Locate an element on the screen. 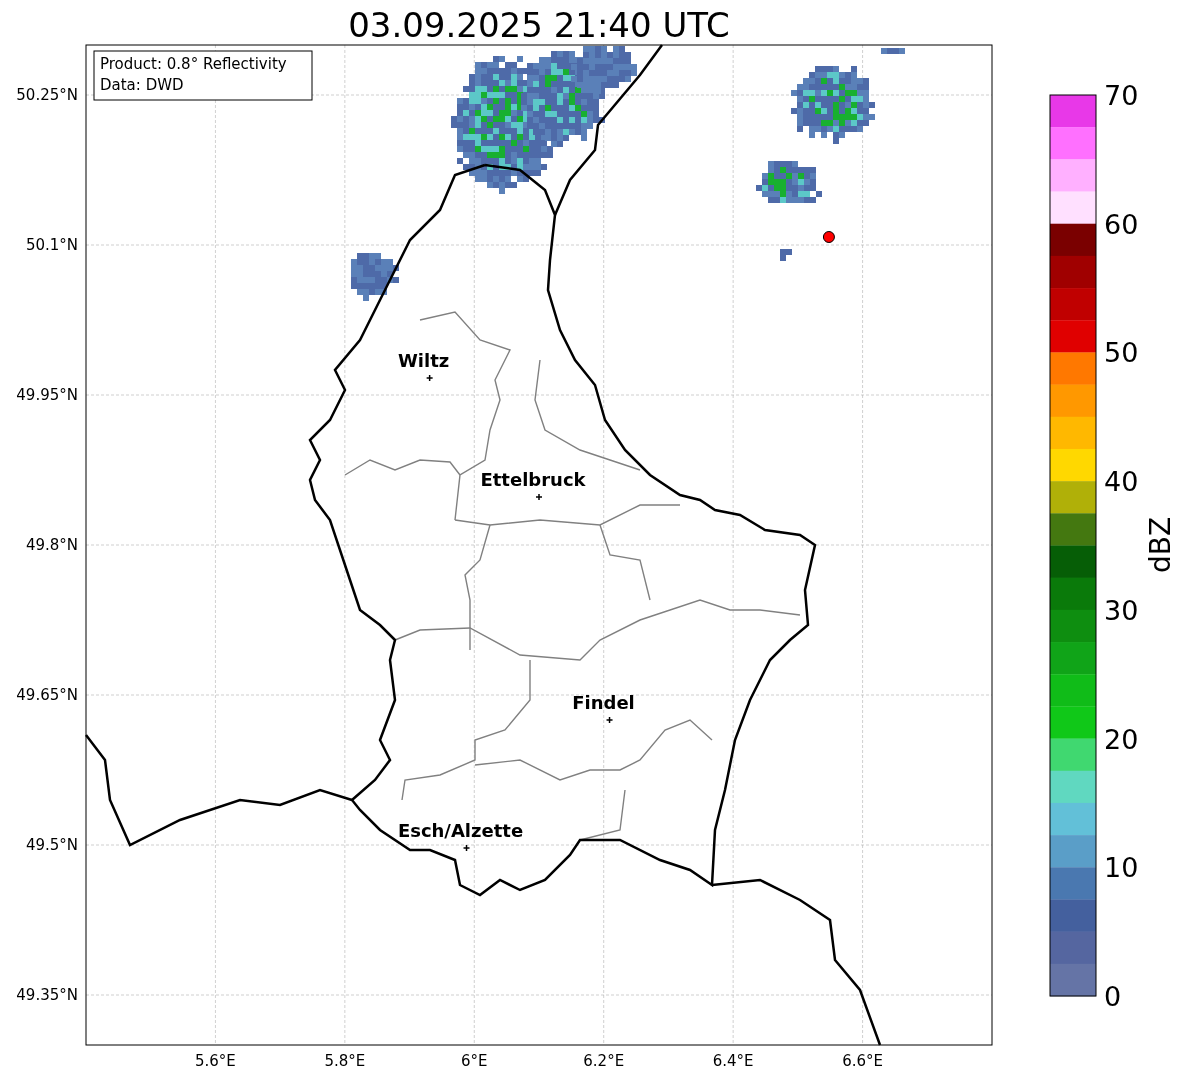 Image resolution: width=1184 pixels, height=1081 pixels. axis-tick-label: 6.6°E is located at coordinates (862, 1061).